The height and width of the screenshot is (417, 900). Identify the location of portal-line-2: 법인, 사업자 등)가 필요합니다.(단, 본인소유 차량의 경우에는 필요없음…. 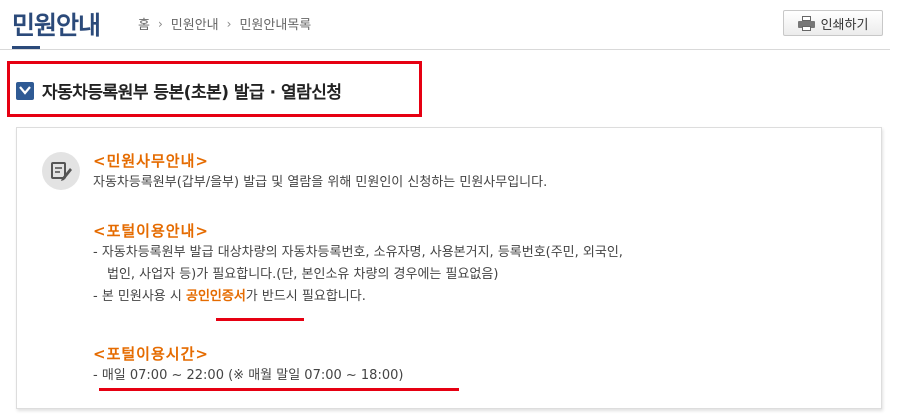
(303, 274).